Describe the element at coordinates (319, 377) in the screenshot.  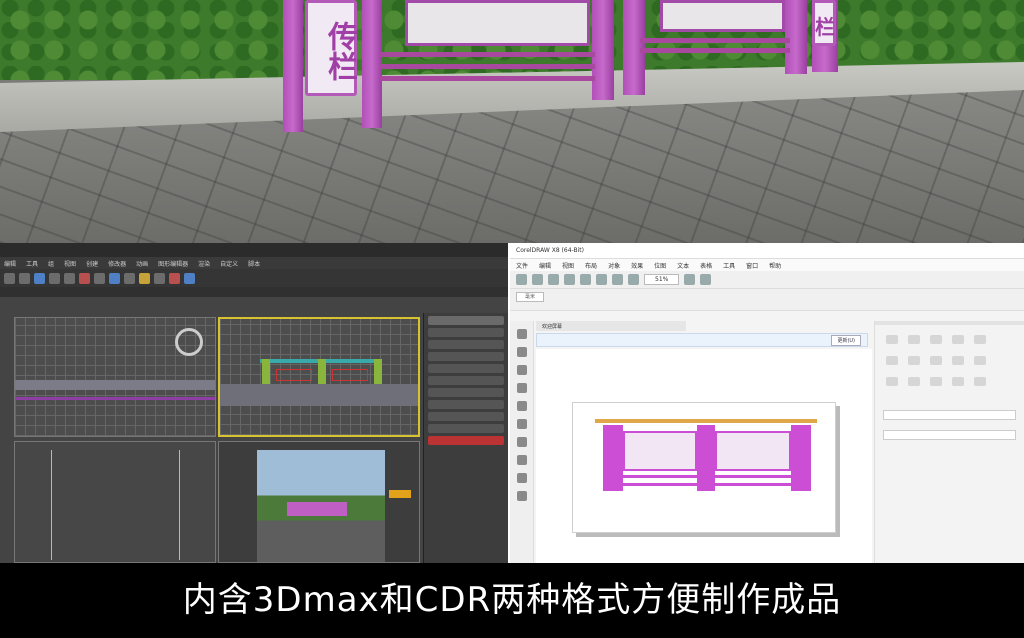
I see `viewport-front` at that location.